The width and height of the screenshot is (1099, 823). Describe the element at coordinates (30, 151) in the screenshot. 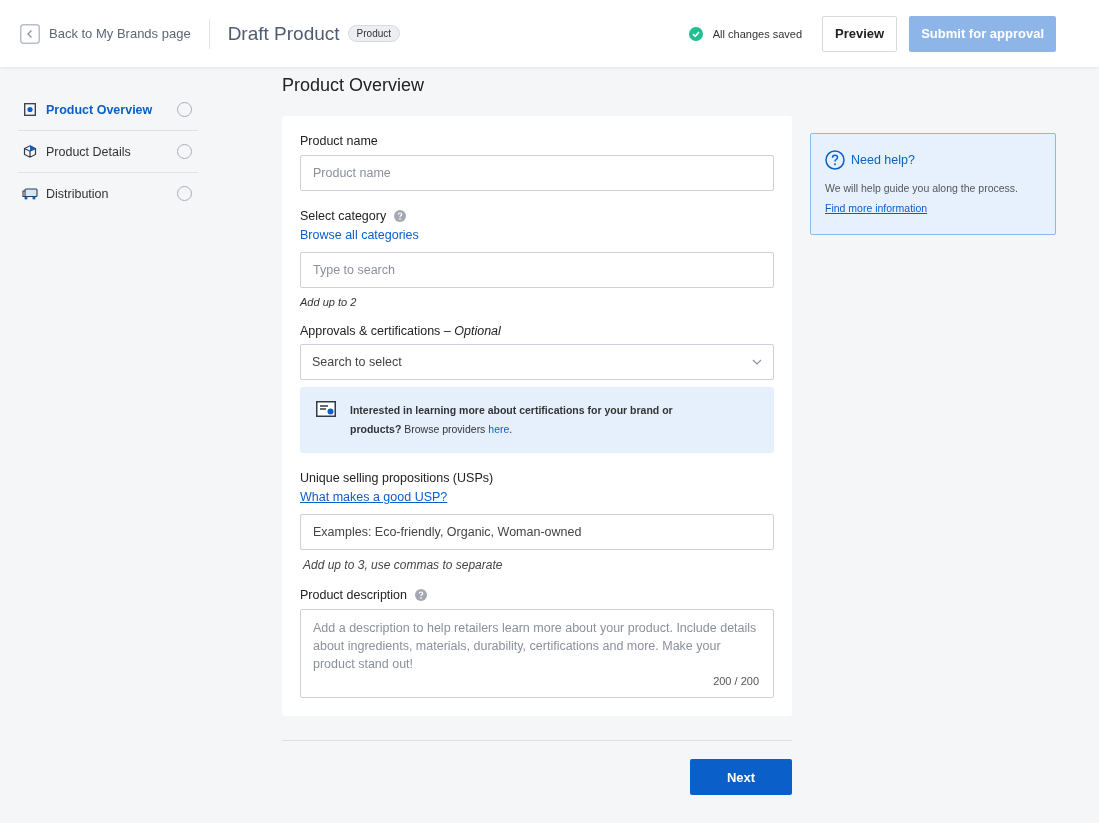

I see `box-icon` at that location.